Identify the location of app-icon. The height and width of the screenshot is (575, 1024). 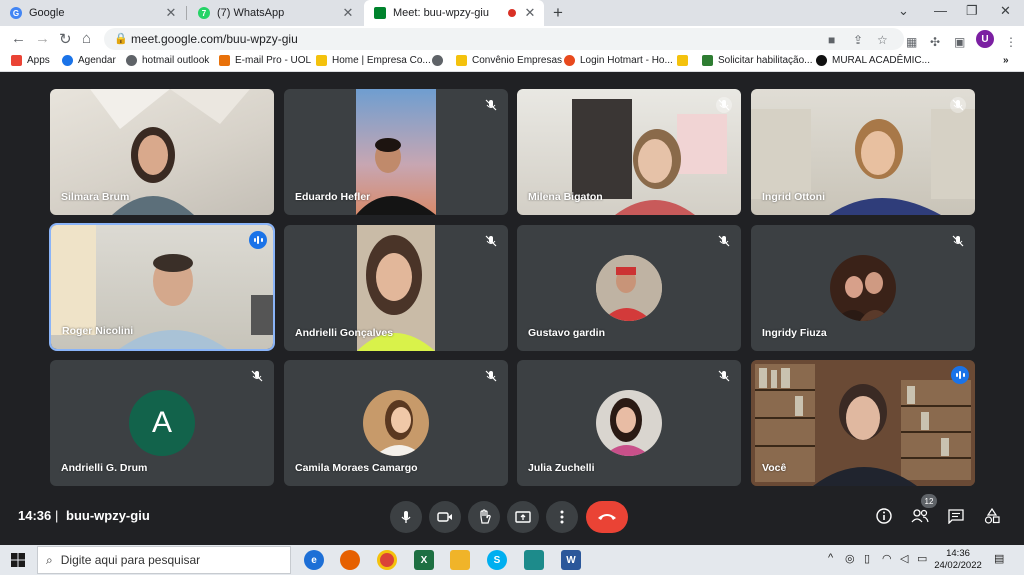
(534, 560).